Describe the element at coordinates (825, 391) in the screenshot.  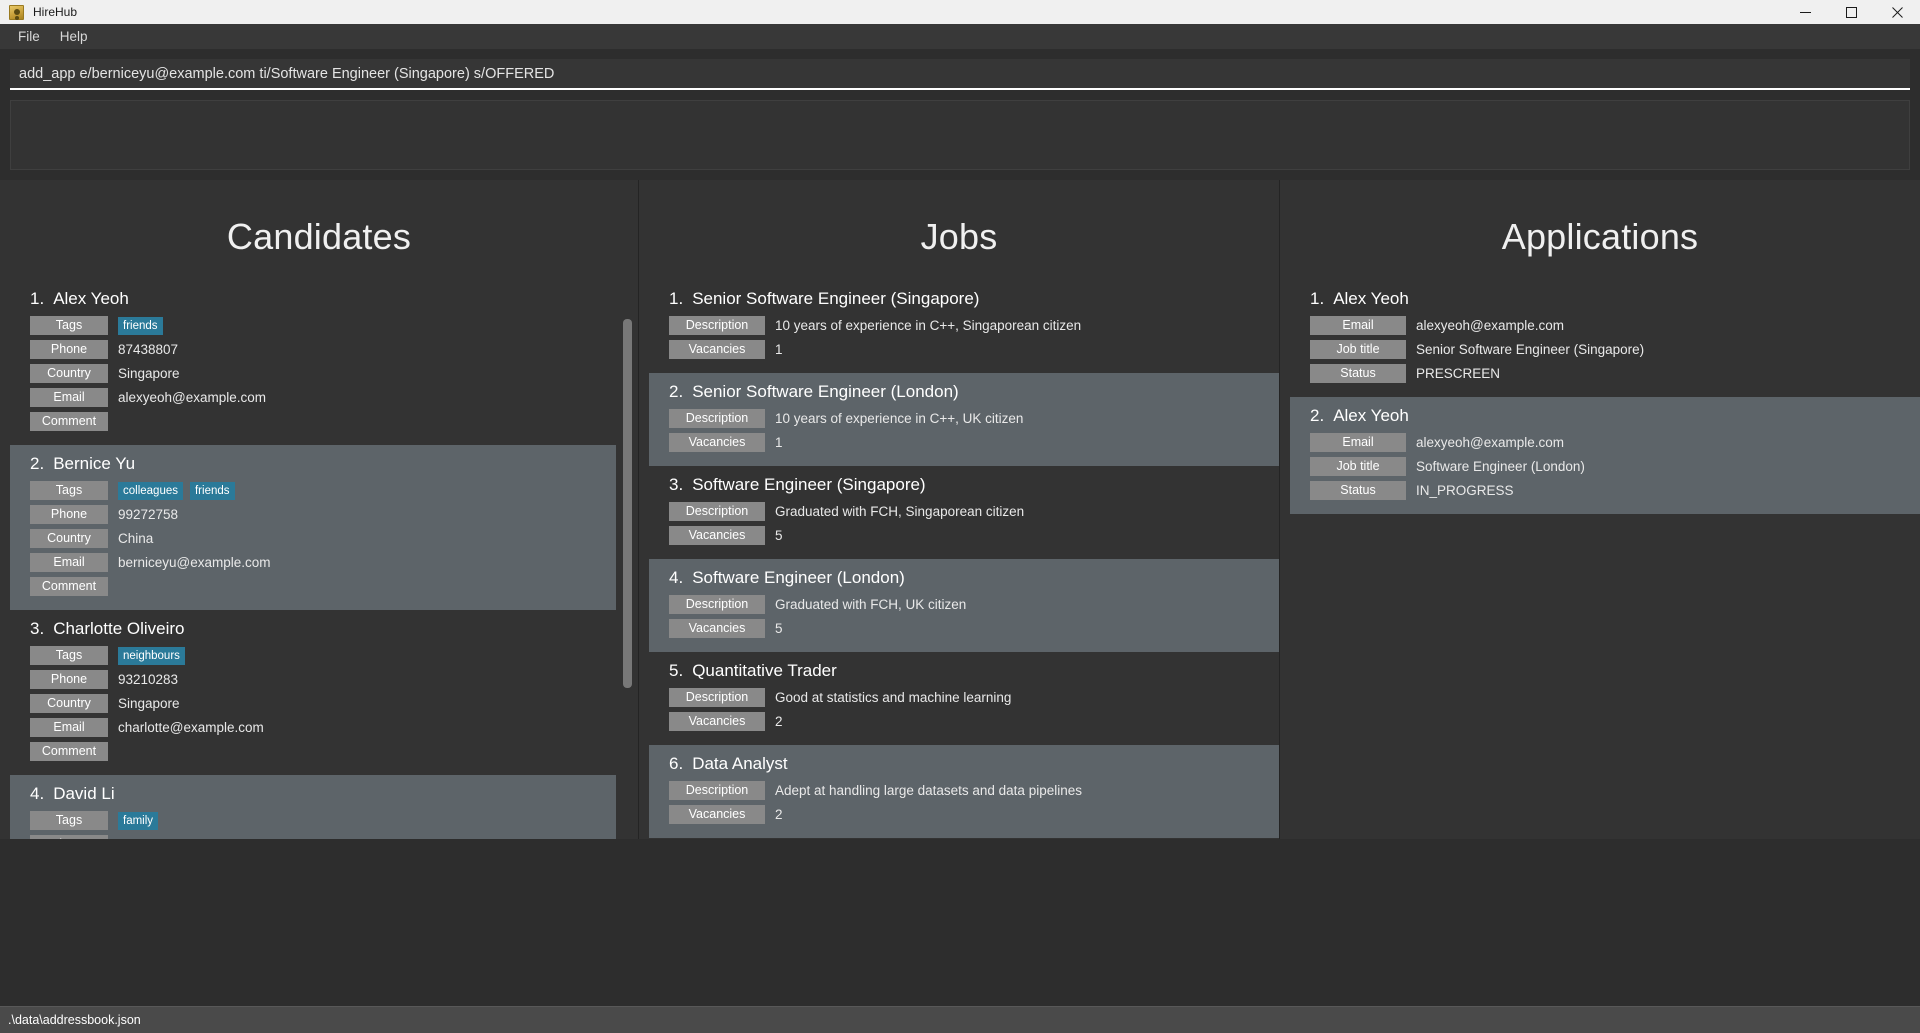
I see `job-title: Senior Software Engineer (London)` at that location.